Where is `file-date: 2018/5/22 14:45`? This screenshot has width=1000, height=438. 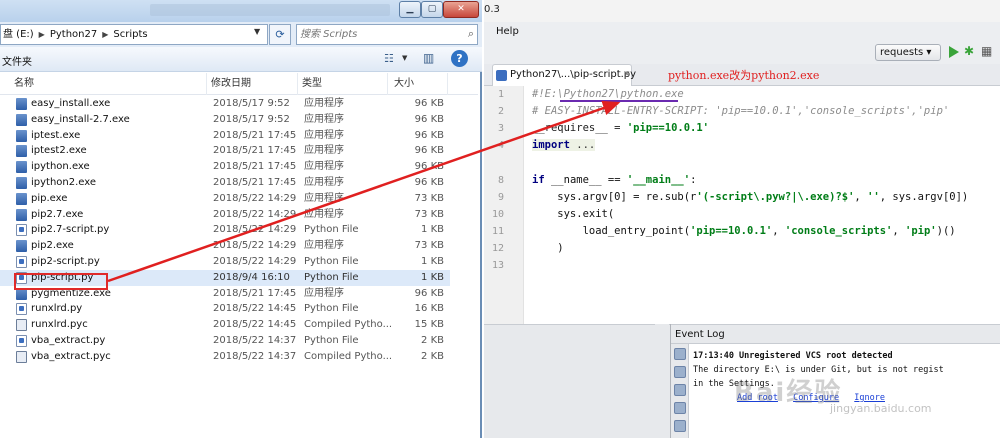 file-date: 2018/5/22 14:45 is located at coordinates (255, 325).